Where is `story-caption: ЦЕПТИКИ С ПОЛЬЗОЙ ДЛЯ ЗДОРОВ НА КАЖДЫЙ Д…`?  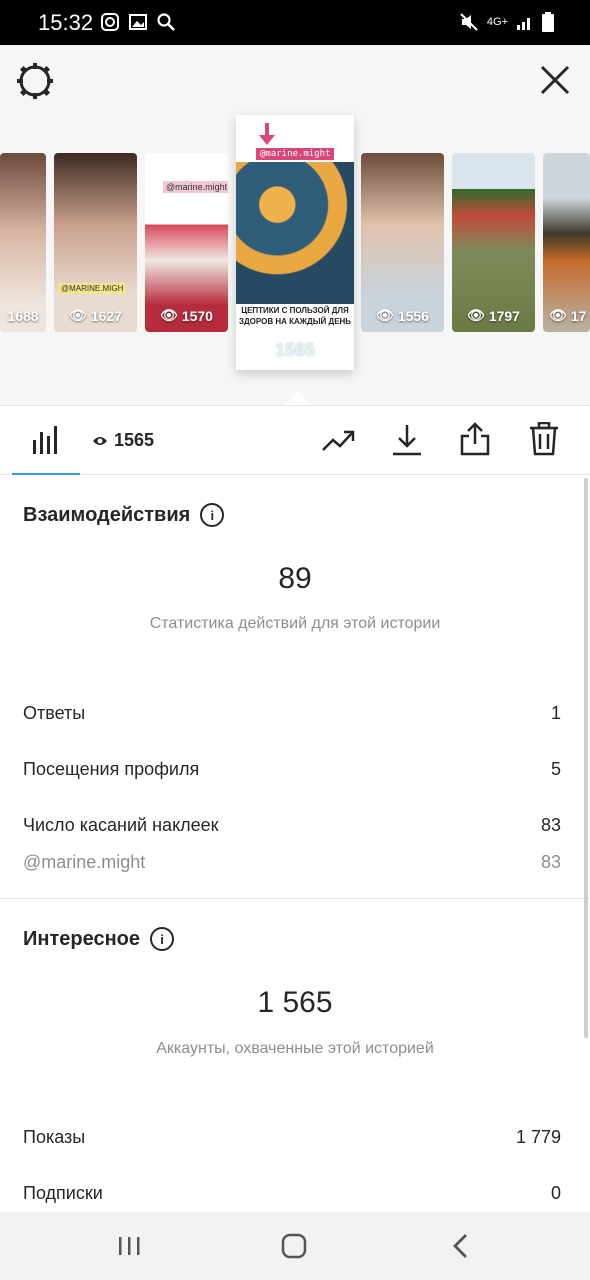 story-caption: ЦЕПТИКИ С ПОЛЬЗОЙ ДЛЯ ЗДОРОВ НА КАЖДЫЙ Д… is located at coordinates (295, 316).